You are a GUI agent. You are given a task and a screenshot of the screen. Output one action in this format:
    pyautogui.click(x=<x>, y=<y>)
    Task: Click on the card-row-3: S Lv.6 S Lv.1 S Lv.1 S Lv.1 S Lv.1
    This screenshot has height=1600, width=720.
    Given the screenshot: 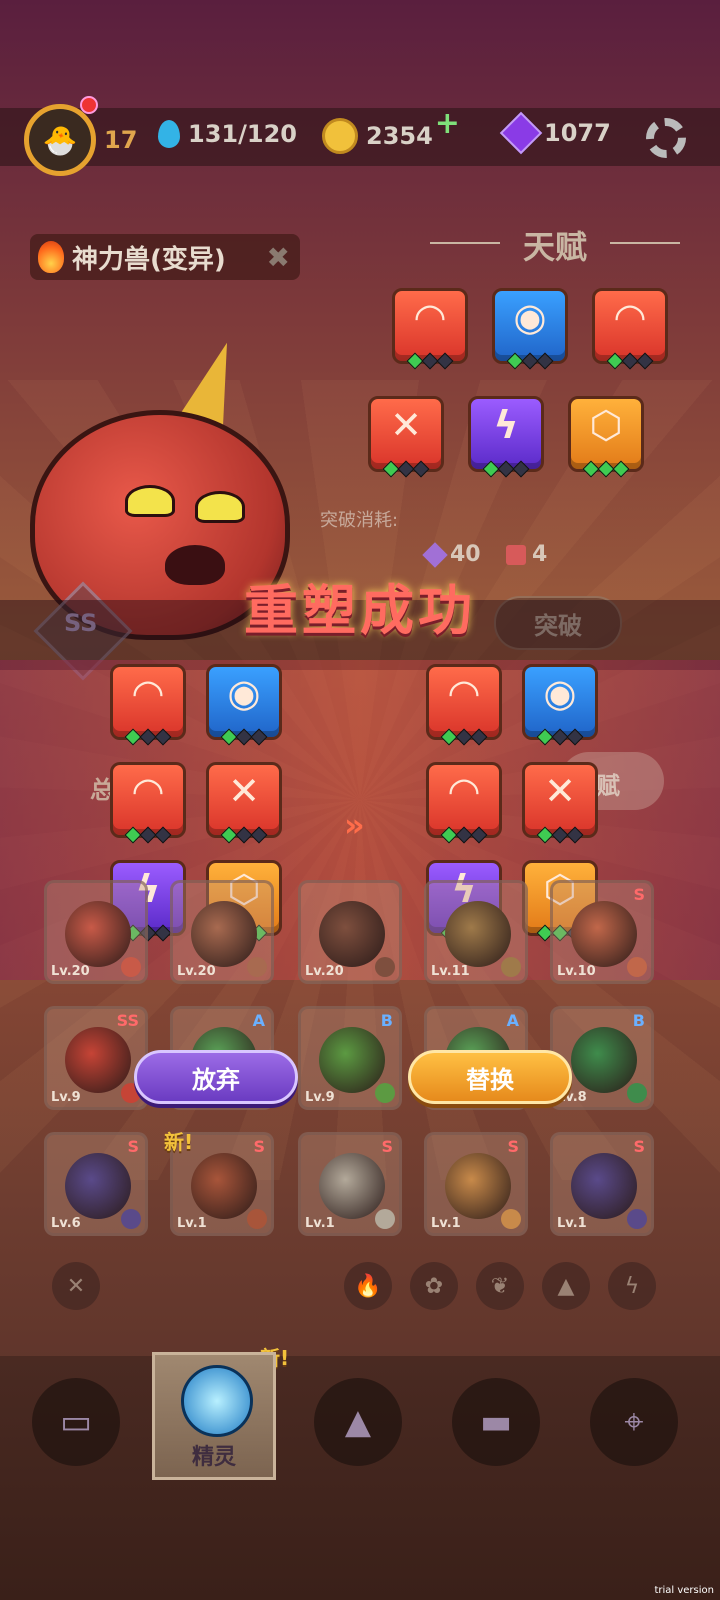 What is the action you would take?
    pyautogui.click(x=360, y=1187)
    